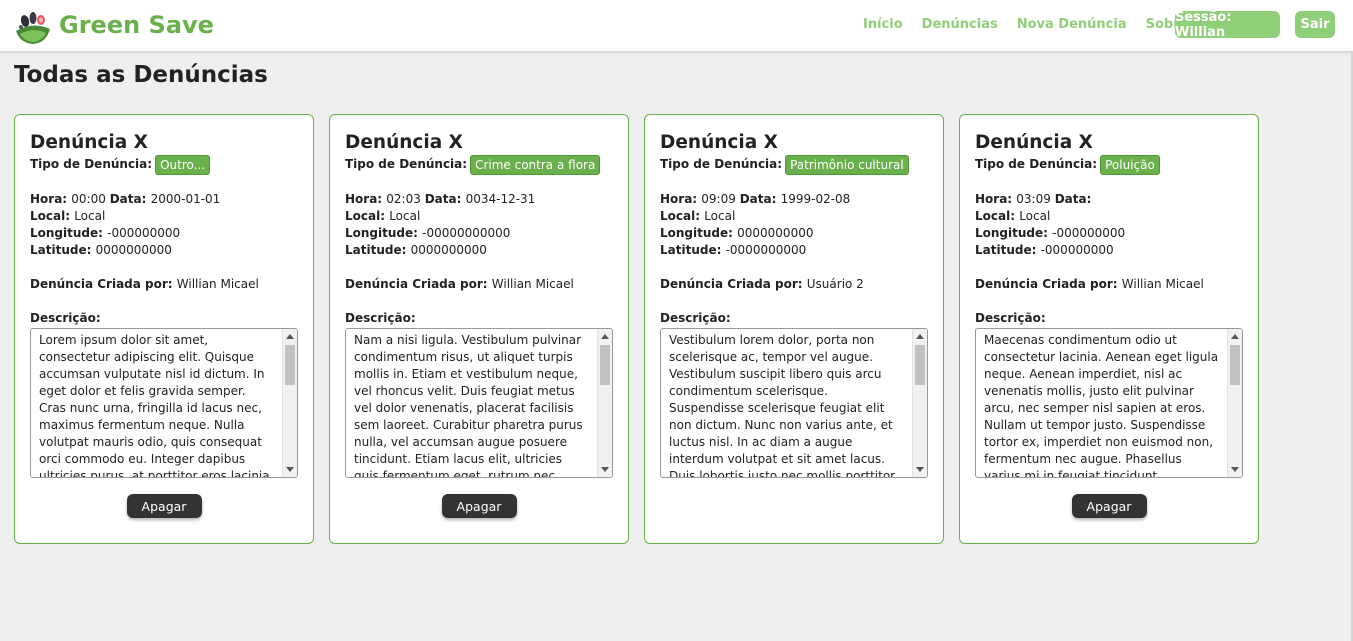  I want to click on tipo-badge: Crime contra a flora, so click(535, 164).